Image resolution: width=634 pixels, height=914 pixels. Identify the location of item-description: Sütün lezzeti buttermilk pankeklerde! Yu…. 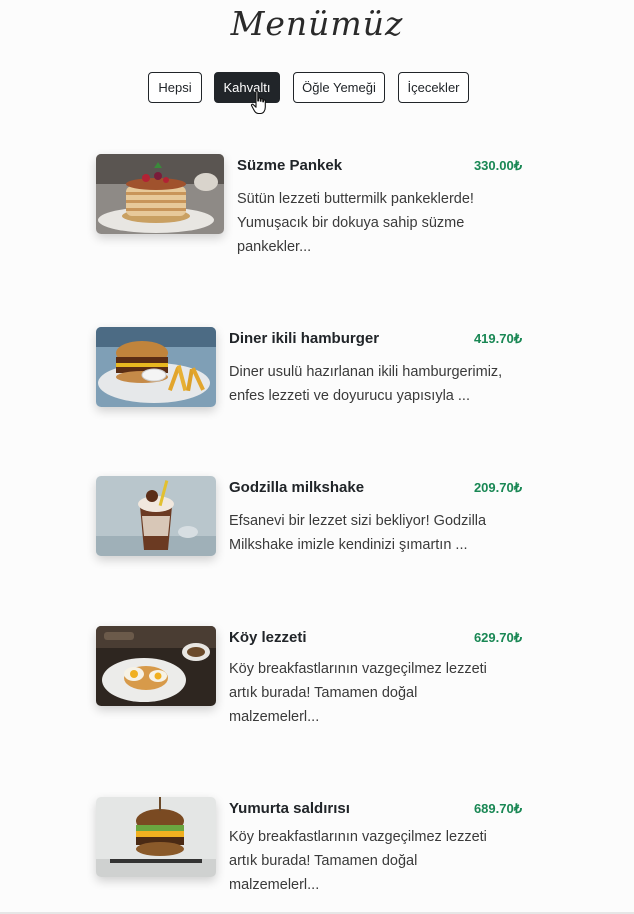
(355, 223).